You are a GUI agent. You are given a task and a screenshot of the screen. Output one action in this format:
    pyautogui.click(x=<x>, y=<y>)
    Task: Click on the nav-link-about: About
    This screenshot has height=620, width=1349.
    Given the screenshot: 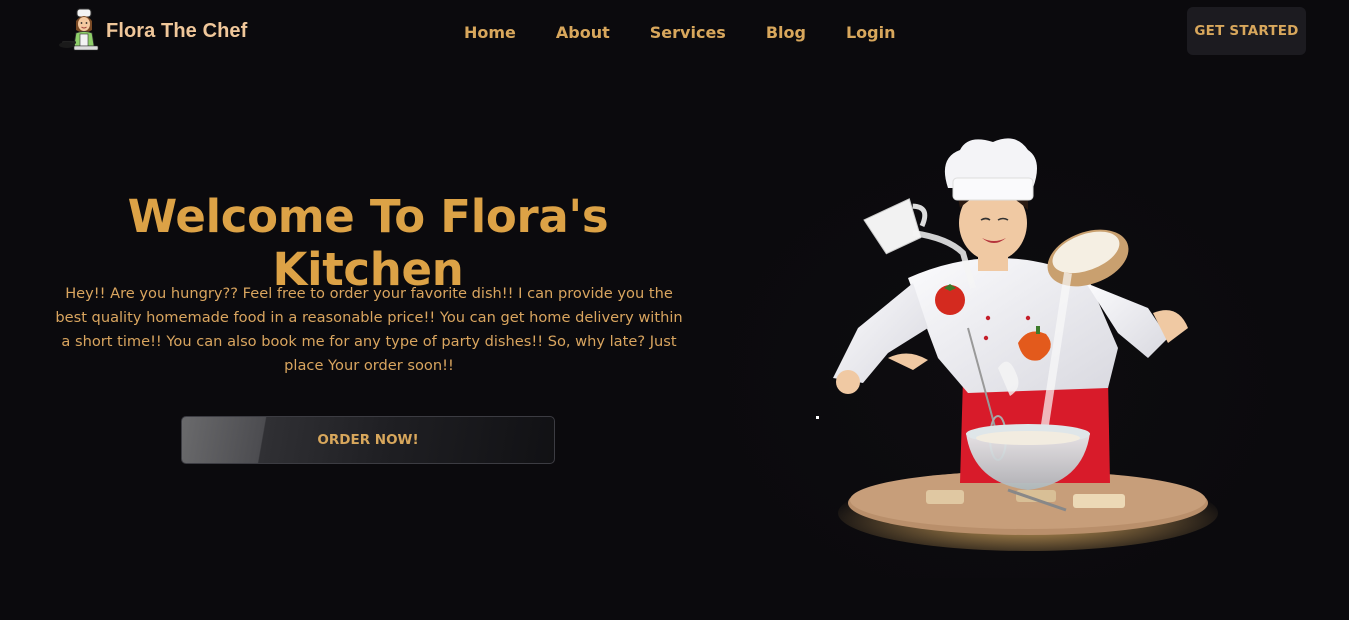 What is the action you would take?
    pyautogui.click(x=583, y=32)
    